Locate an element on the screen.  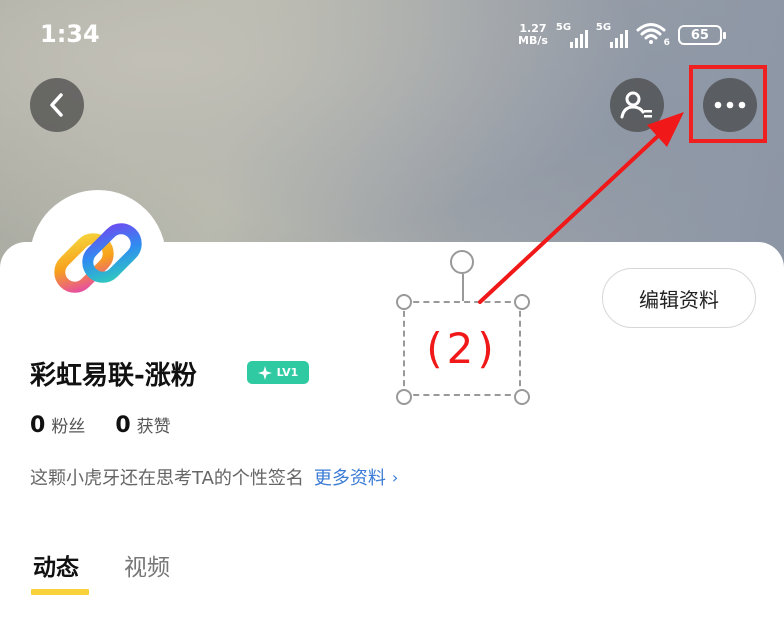
user-list-button is located at coordinates (637, 105).